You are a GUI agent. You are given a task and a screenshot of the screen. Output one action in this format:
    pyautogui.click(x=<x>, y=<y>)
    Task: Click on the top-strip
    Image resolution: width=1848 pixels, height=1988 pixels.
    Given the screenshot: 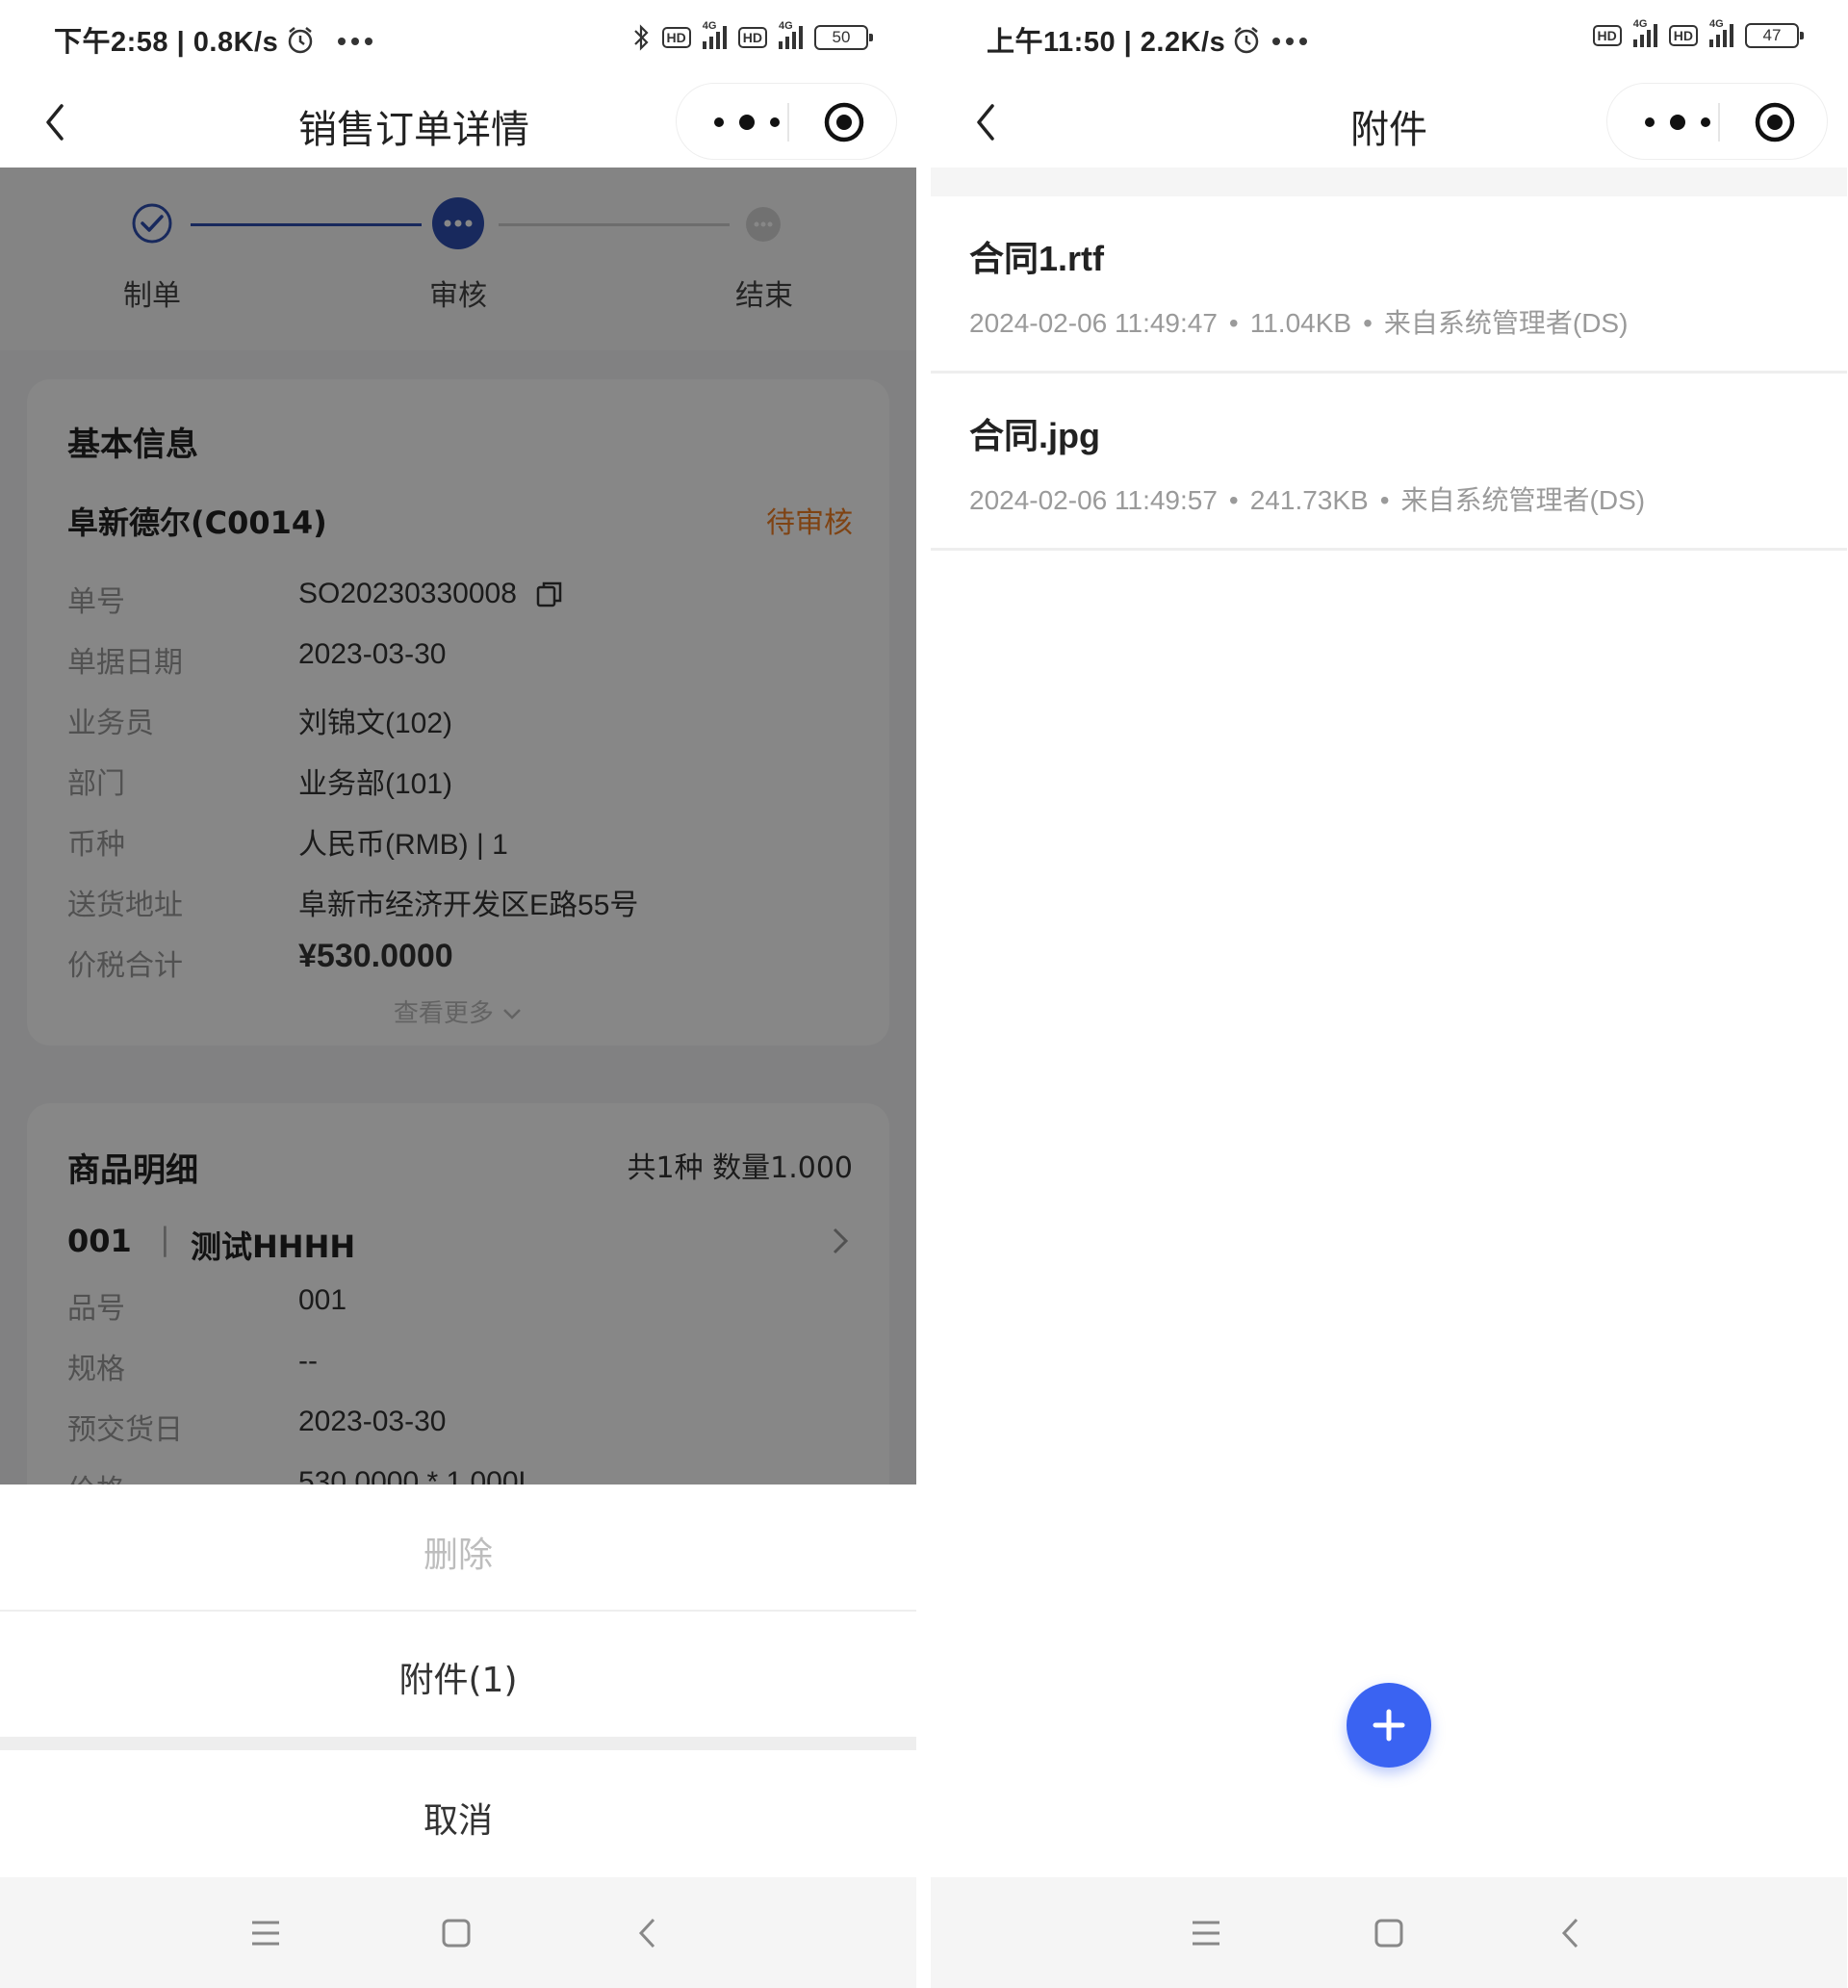 What is the action you would take?
    pyautogui.click(x=1389, y=182)
    